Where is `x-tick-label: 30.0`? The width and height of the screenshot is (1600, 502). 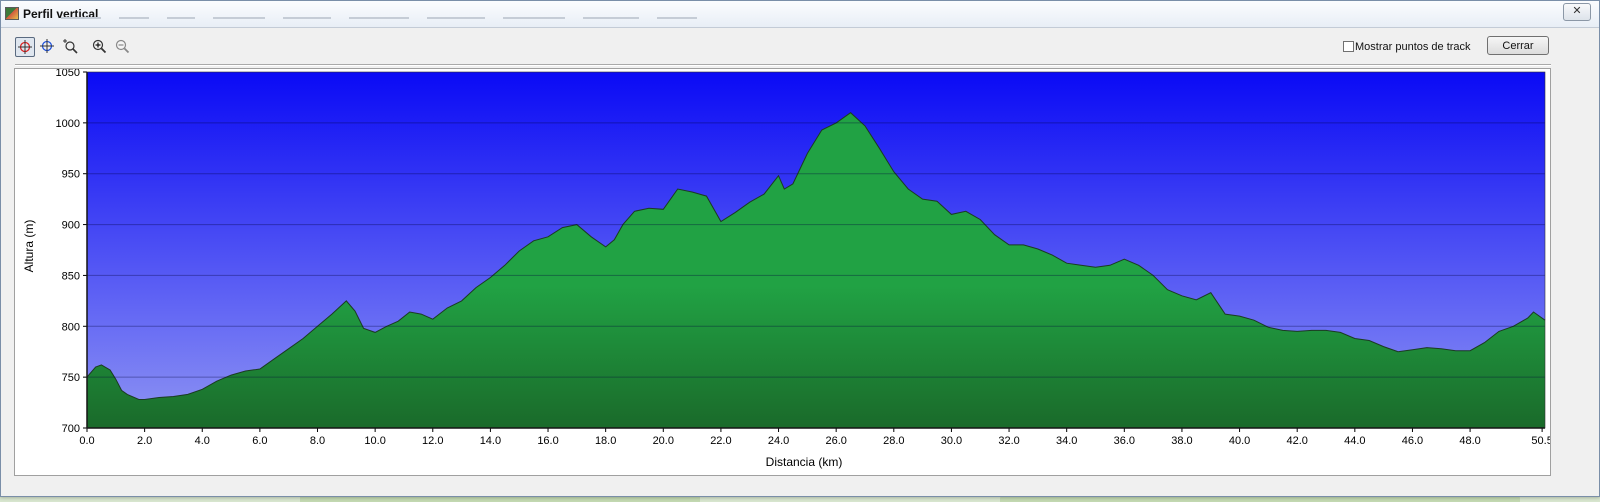 x-tick-label: 30.0 is located at coordinates (951, 441).